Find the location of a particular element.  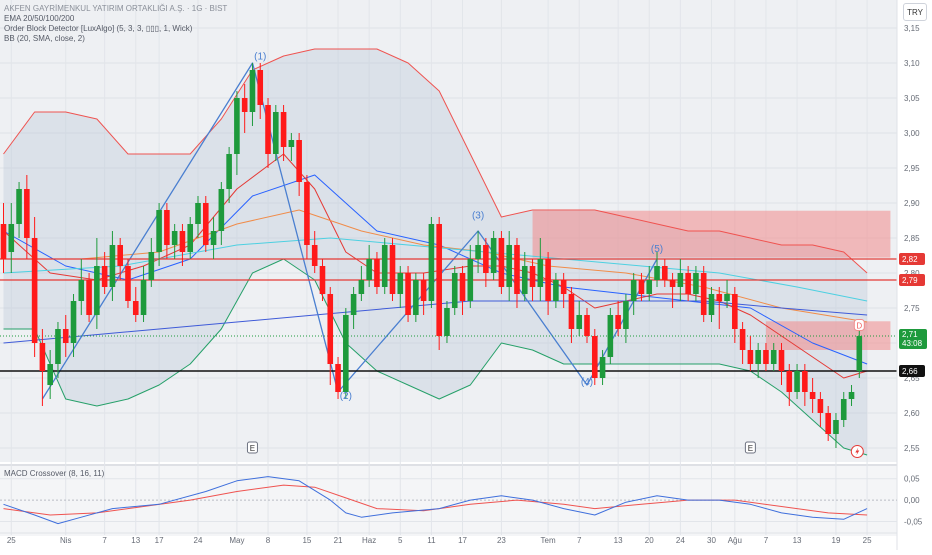

zigzag-label: (3) is located at coordinates (478, 215).